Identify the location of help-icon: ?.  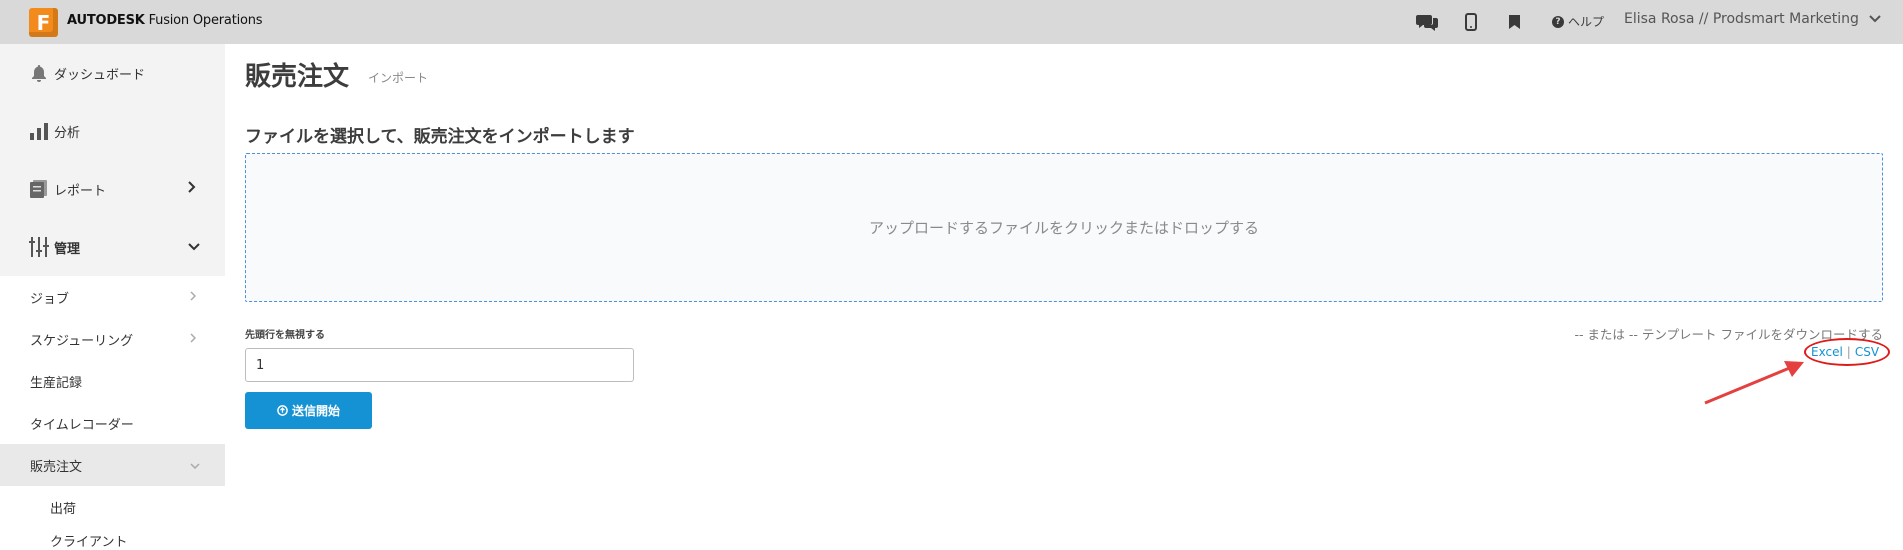
(1558, 21).